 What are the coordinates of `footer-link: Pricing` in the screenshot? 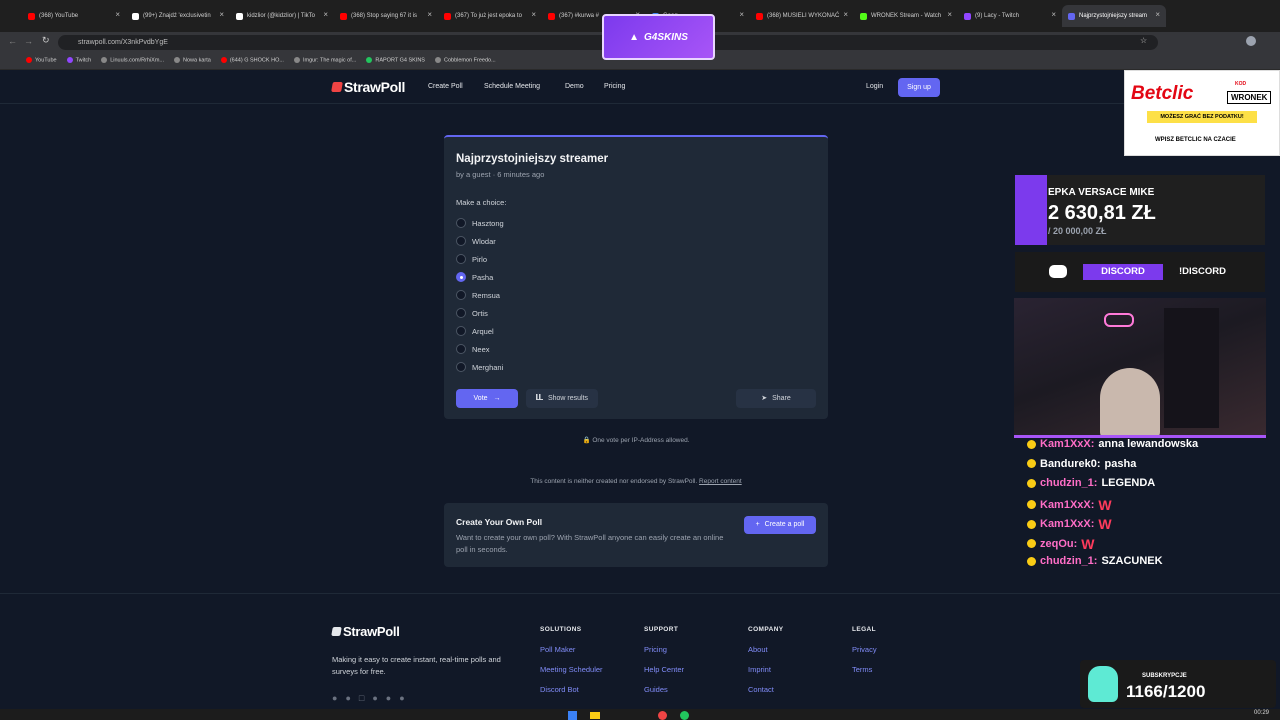 It's located at (655, 649).